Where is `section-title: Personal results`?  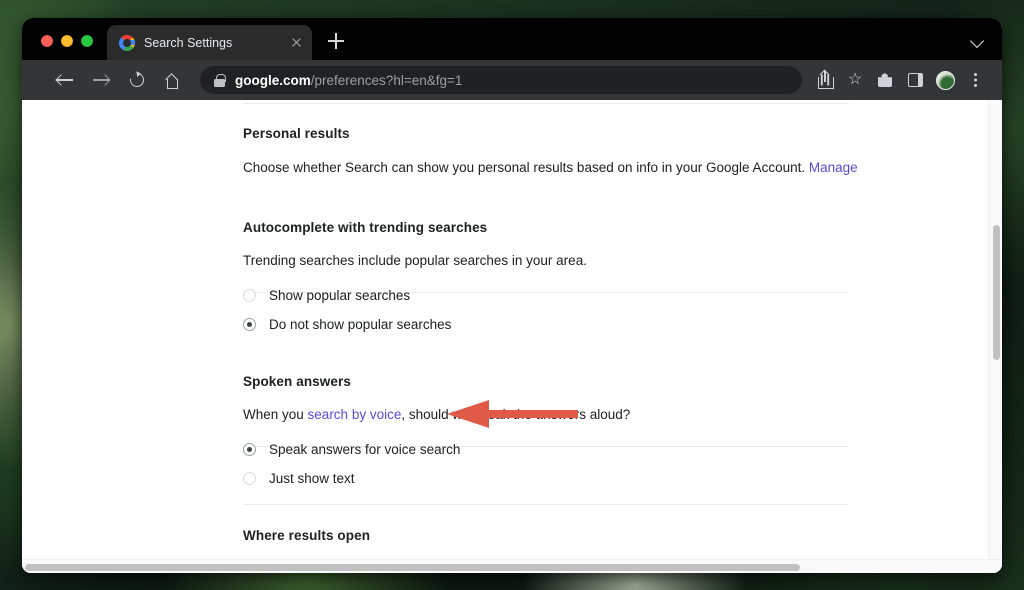
section-title: Personal results is located at coordinates (296, 133).